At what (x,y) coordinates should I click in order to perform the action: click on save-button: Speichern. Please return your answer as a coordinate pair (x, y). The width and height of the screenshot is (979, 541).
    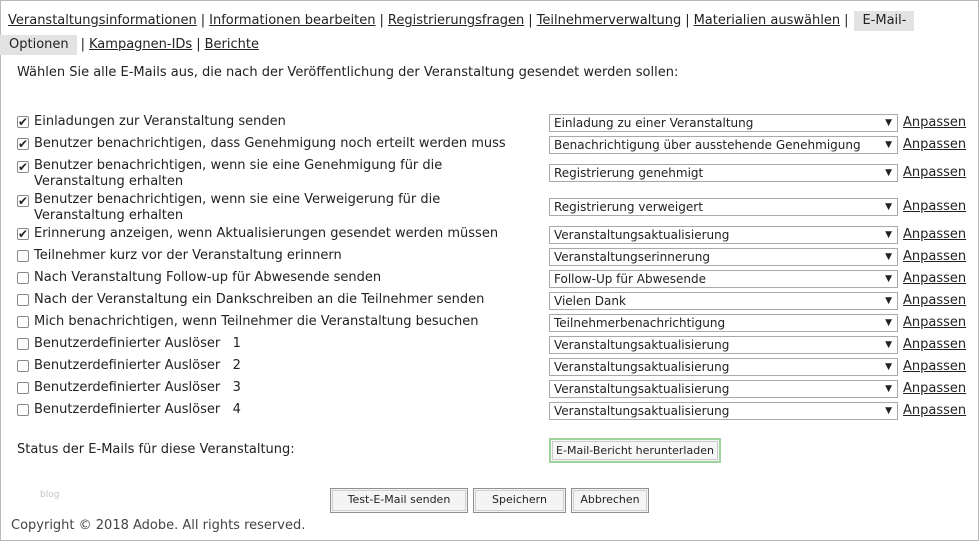
    Looking at the image, I should click on (519, 500).